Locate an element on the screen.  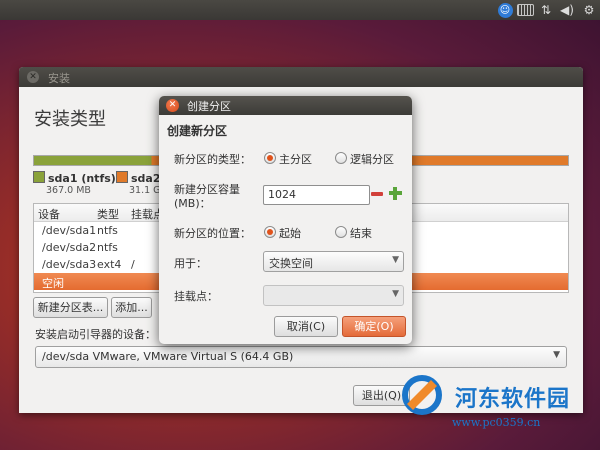
size-unit-label: (MB)： is located at coordinates (192, 203).